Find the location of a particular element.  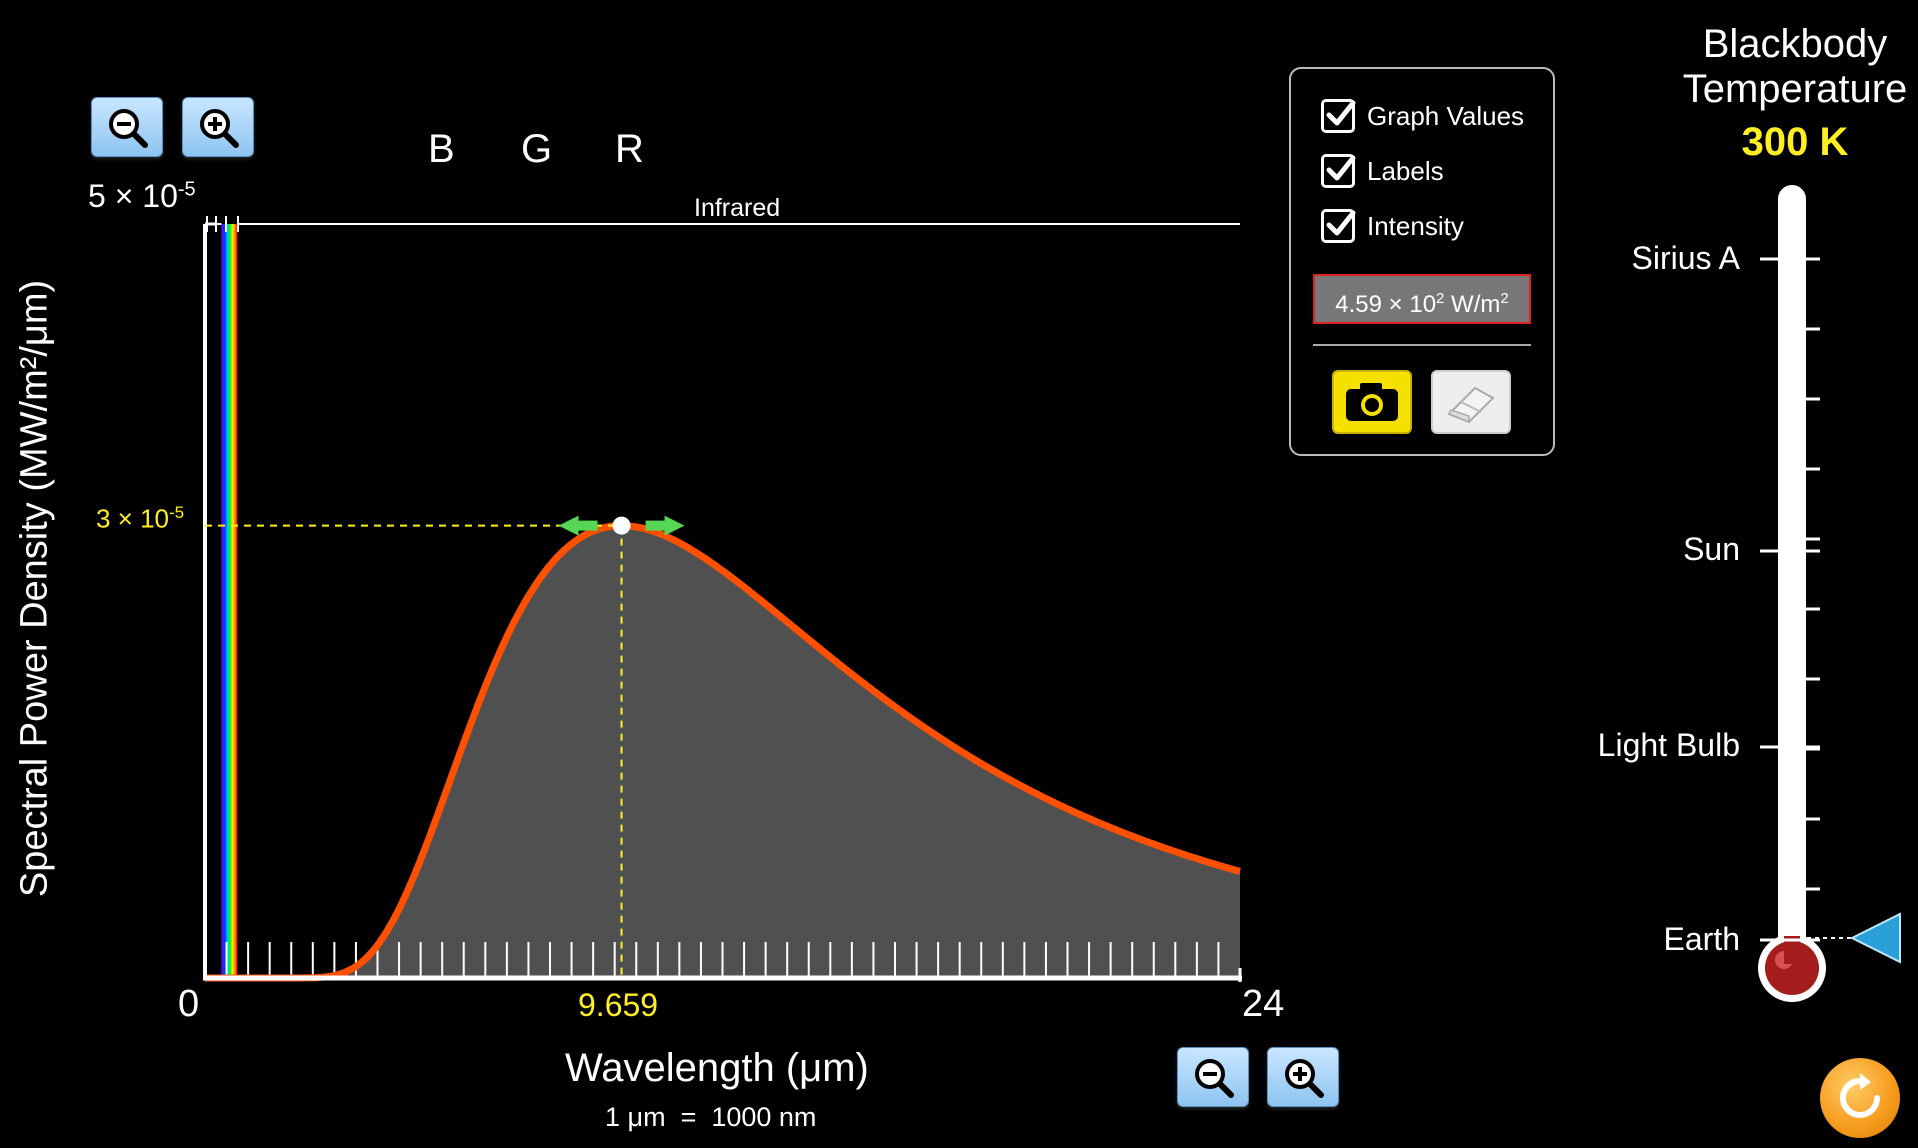

intensity-checkbox: Intensity is located at coordinates (1392, 226).